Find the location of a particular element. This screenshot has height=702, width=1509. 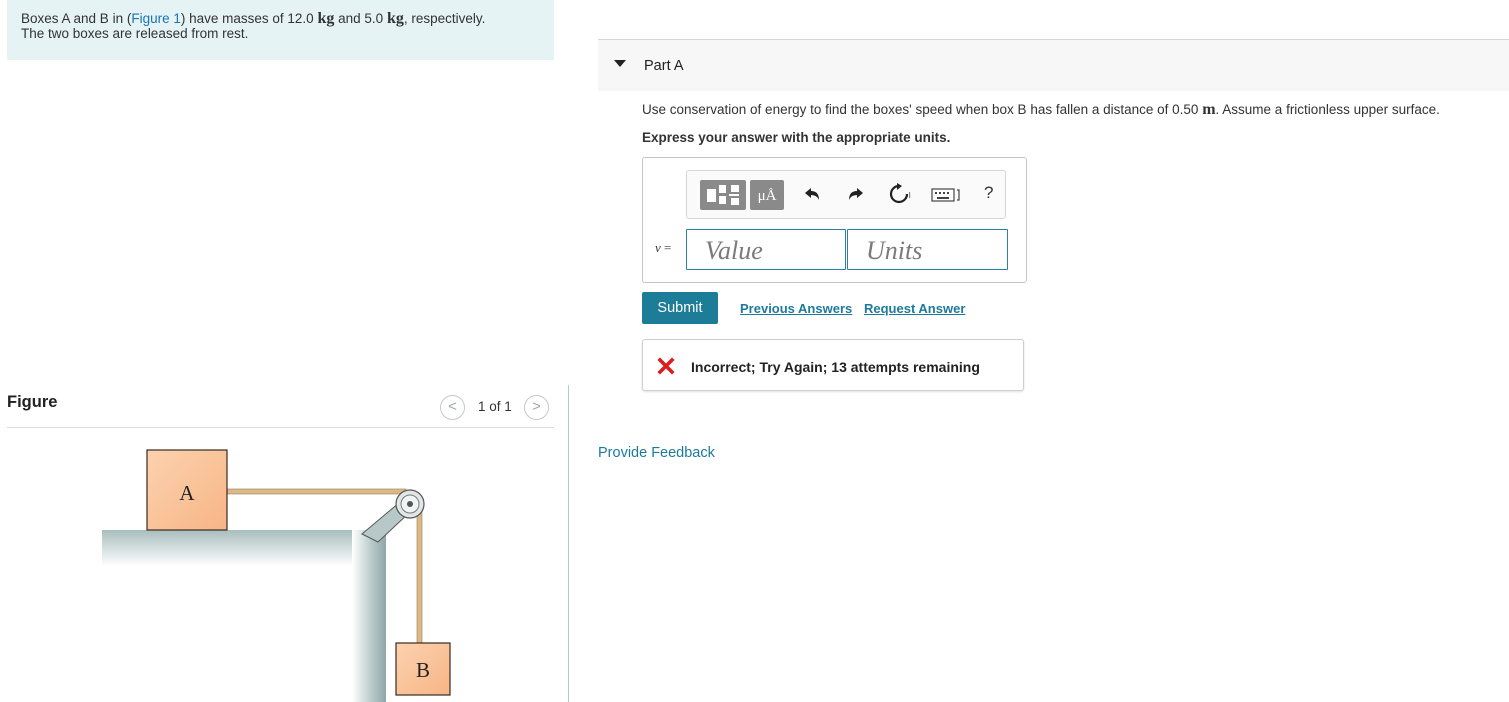

intro-text: Boxes A and B in ( is located at coordinates (76, 18).